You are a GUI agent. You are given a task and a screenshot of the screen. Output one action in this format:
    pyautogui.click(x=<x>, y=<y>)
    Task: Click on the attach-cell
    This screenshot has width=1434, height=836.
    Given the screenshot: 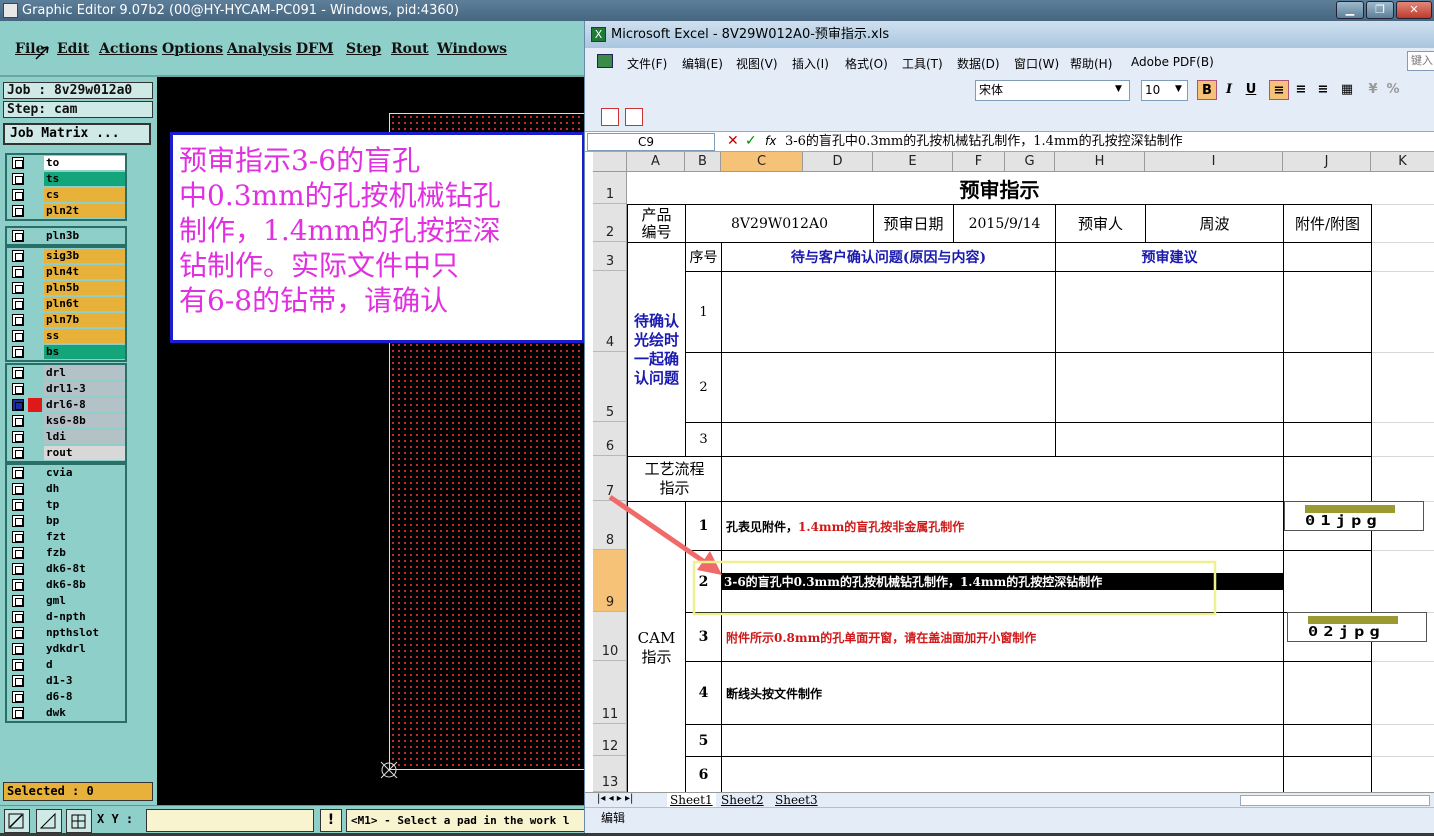 What is the action you would take?
    pyautogui.click(x=1327, y=387)
    